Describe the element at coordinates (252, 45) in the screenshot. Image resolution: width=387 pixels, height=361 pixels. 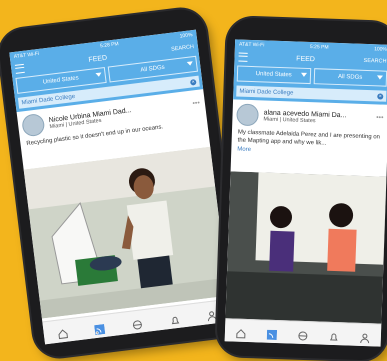
I see `carrier-label: AT&T Wi-Fi` at that location.